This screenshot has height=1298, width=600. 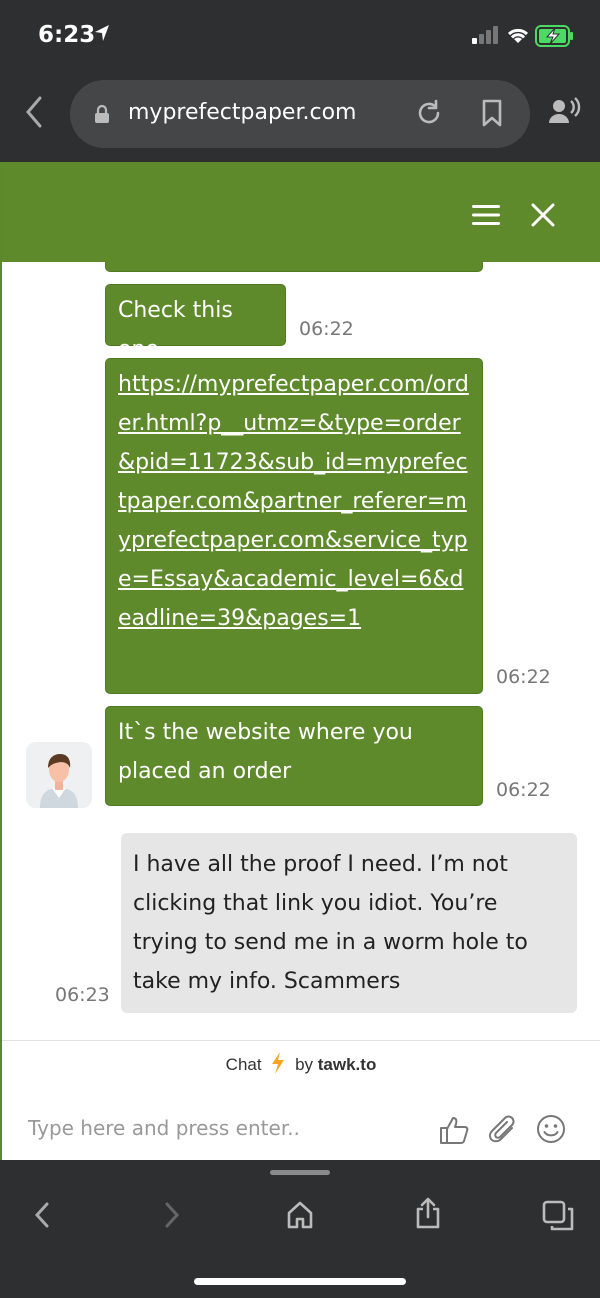 What do you see at coordinates (565, 113) in the screenshot?
I see `reader-voice-icon` at bounding box center [565, 113].